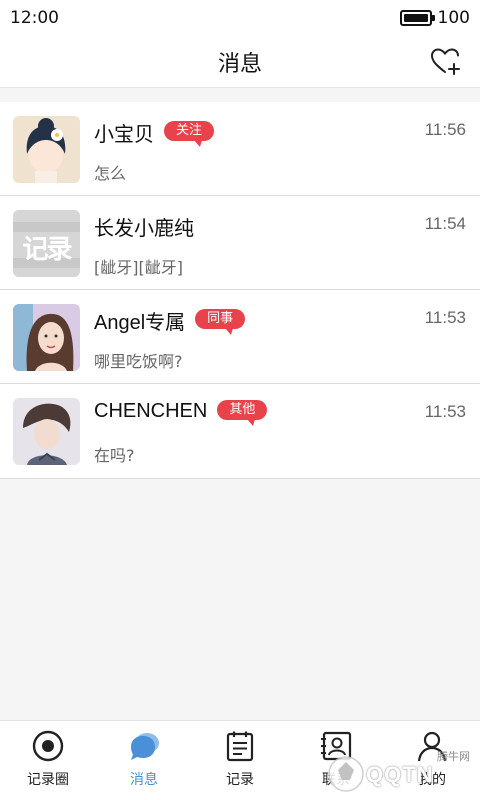 Image resolution: width=480 pixels, height=800 pixels. I want to click on contact-tag: 其他, so click(242, 412).